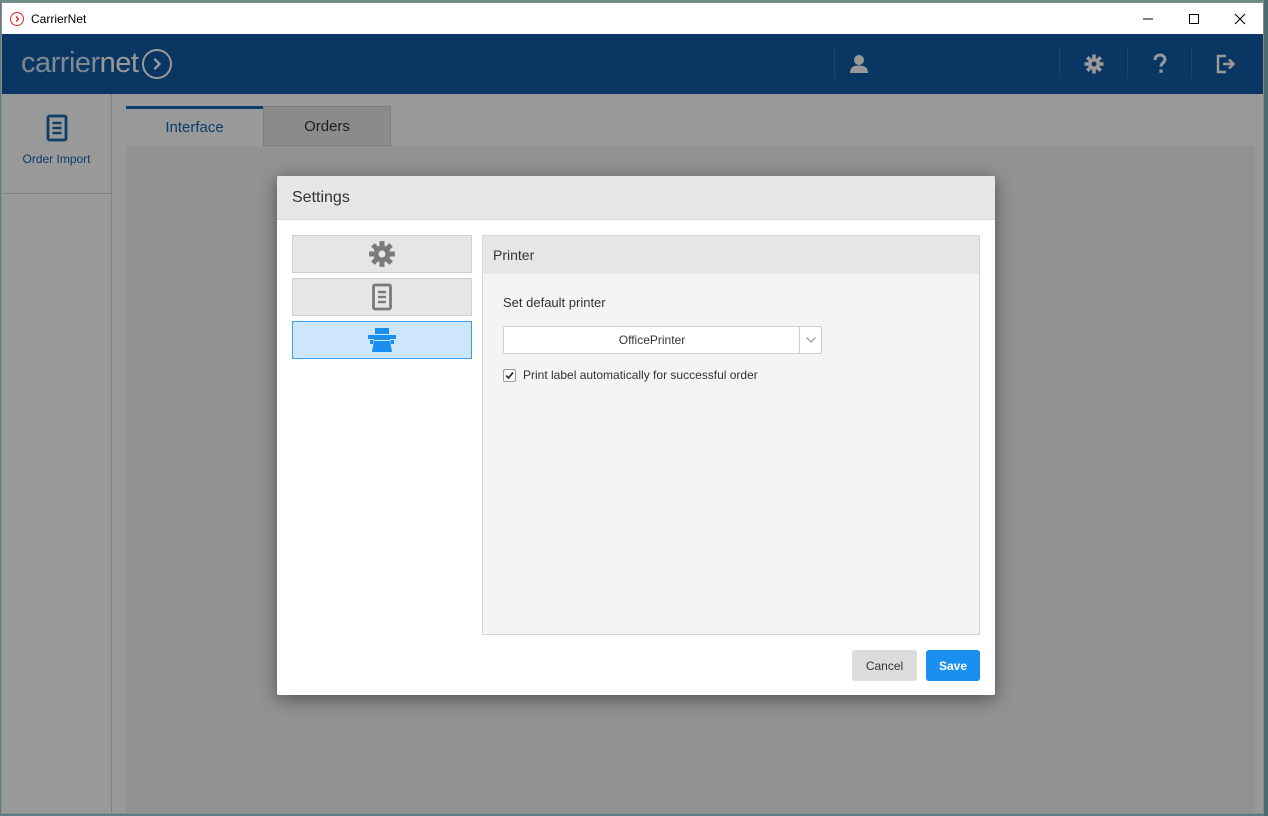 This screenshot has height=816, width=1268. I want to click on settings-category-orders, so click(382, 297).